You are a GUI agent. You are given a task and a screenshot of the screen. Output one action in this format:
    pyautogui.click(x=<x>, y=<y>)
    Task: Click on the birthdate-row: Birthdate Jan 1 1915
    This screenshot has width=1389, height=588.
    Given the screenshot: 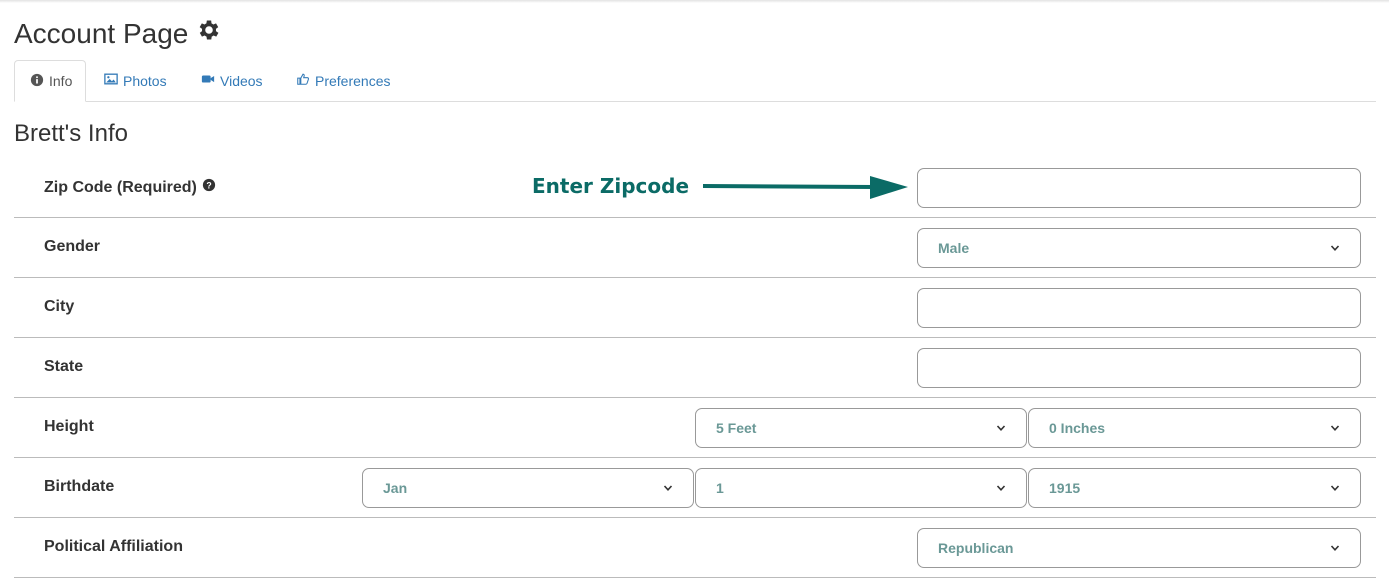 What is the action you would take?
    pyautogui.click(x=695, y=488)
    